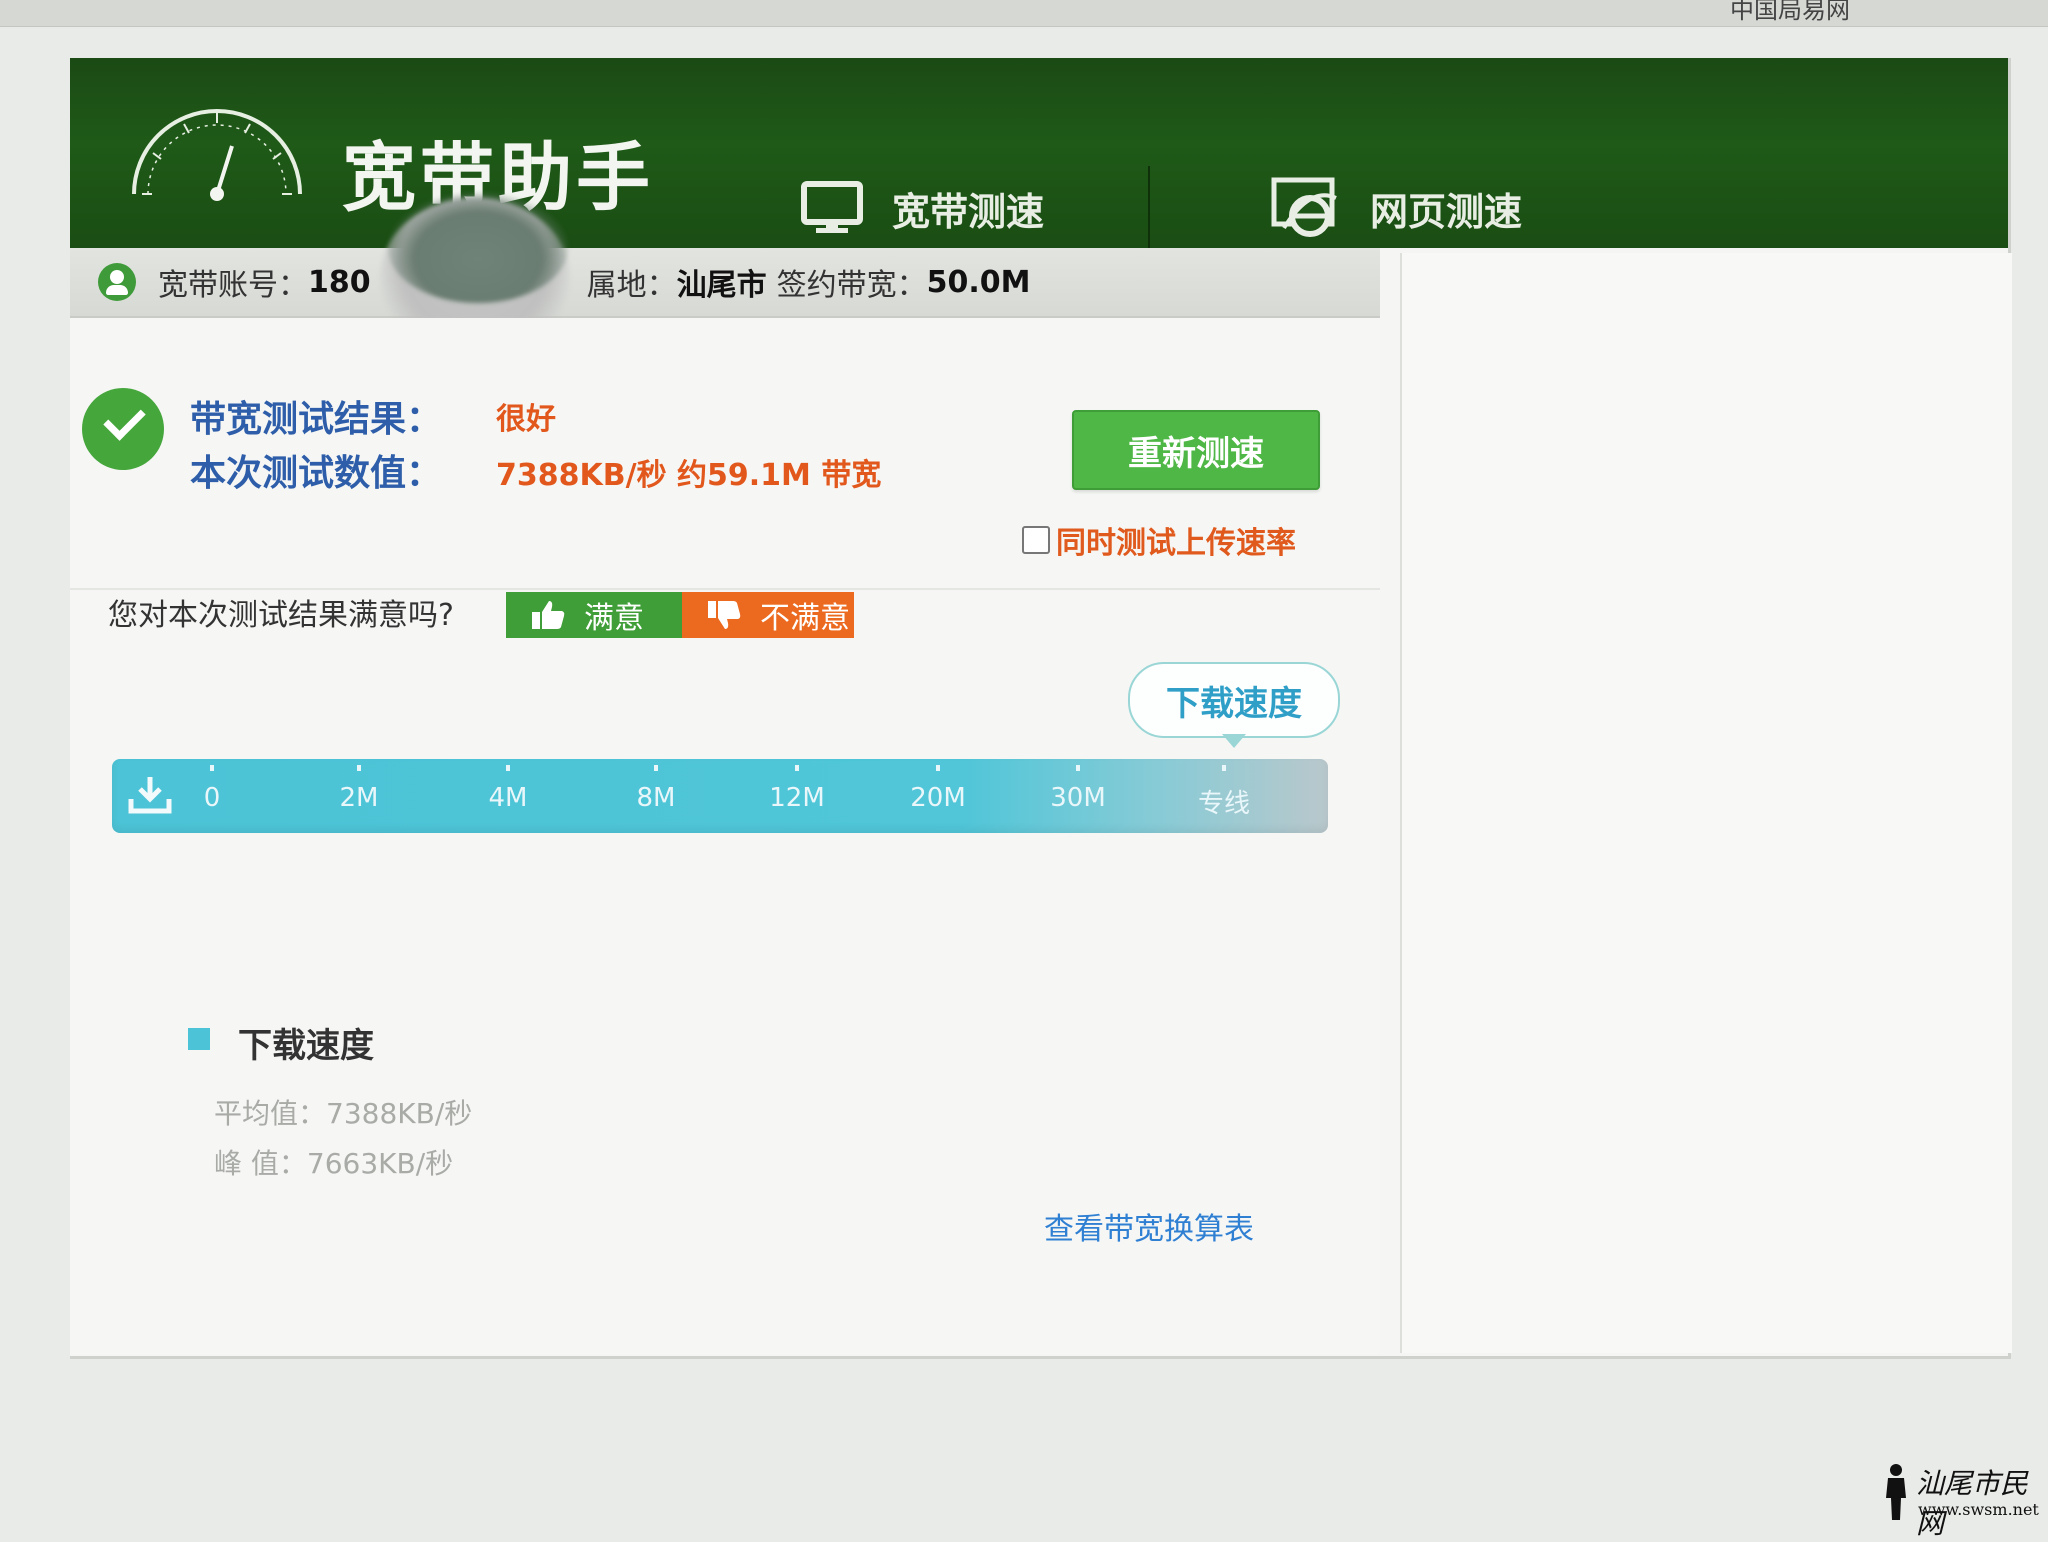 The height and width of the screenshot is (1542, 2048). Describe the element at coordinates (281, 615) in the screenshot. I see `feedback-question: 您对本次测试结果满意吗?` at that location.